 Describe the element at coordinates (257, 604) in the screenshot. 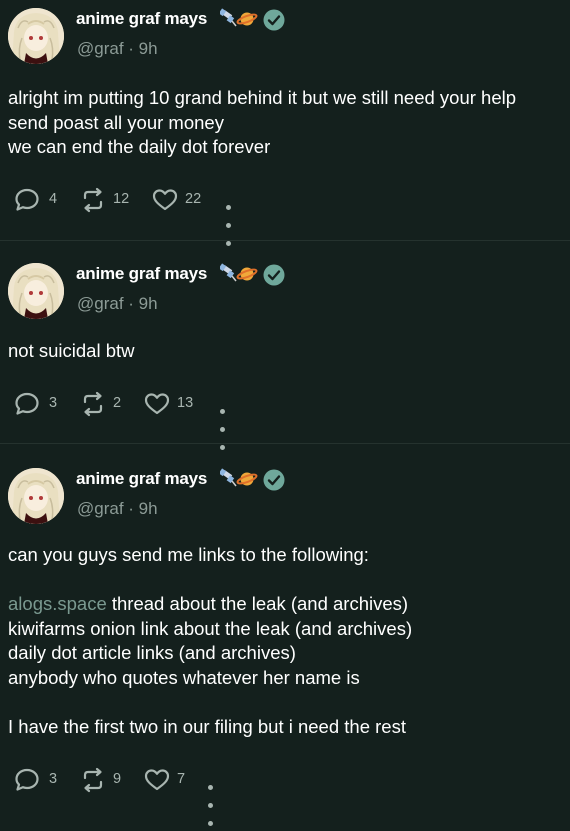

I see `link-line-rest: thread about the leak (and archives)` at that location.